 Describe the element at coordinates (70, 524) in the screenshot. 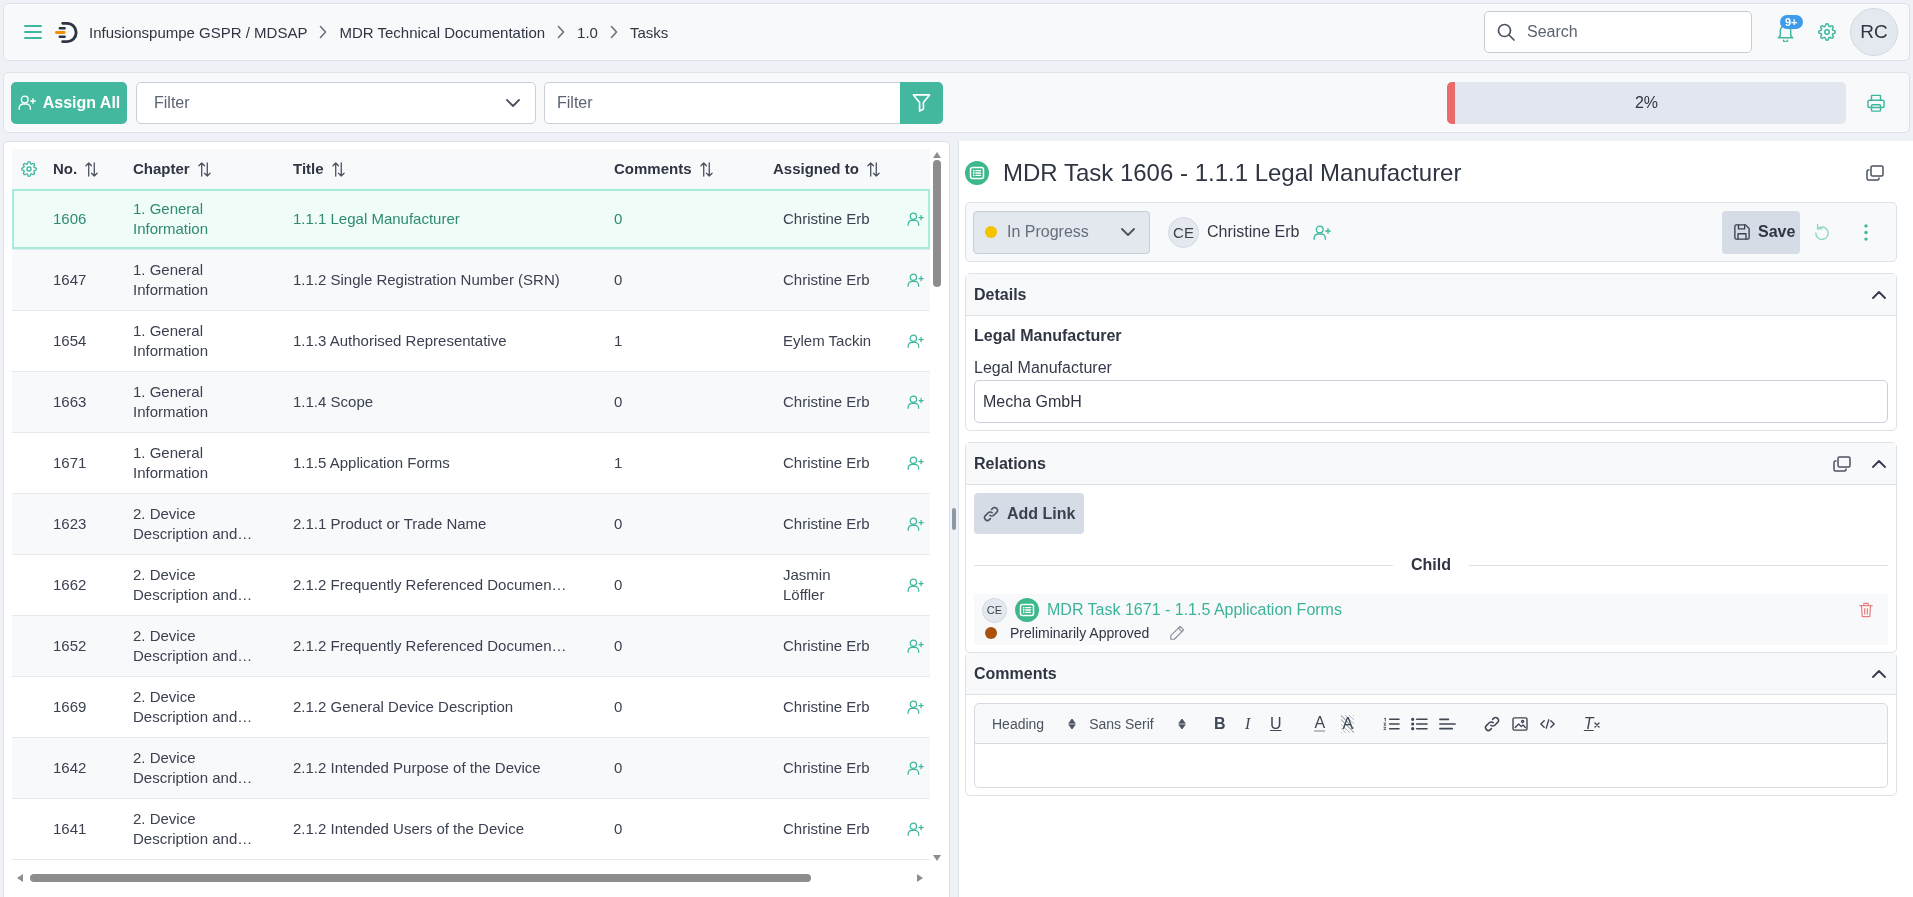

I see `table-cell: 1623` at that location.